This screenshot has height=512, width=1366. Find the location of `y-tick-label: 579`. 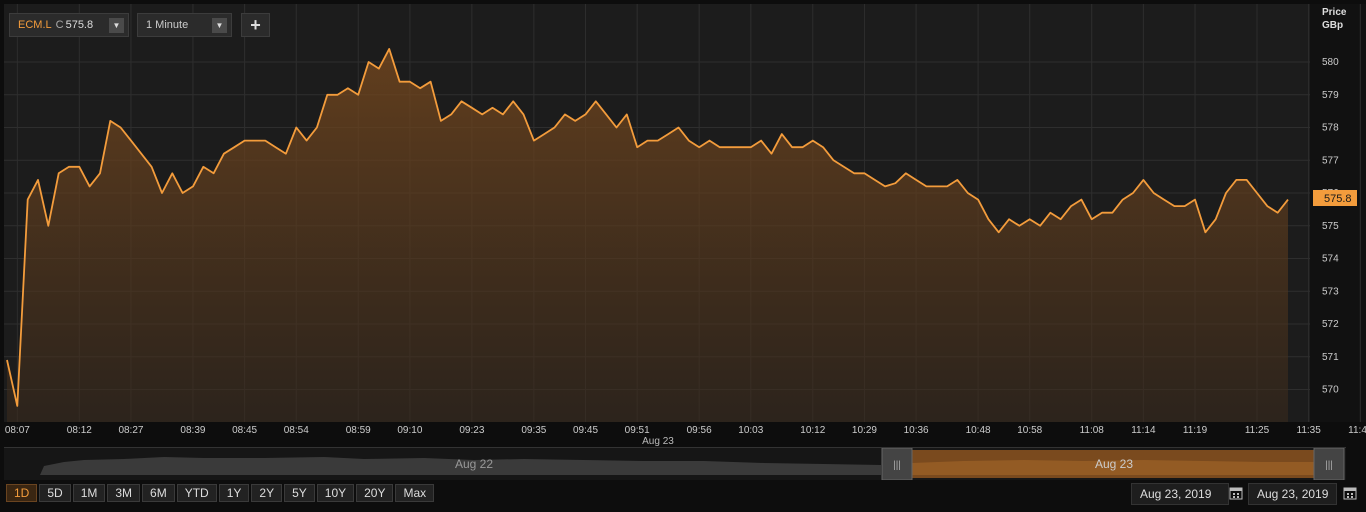

y-tick-label: 579 is located at coordinates (1330, 95).